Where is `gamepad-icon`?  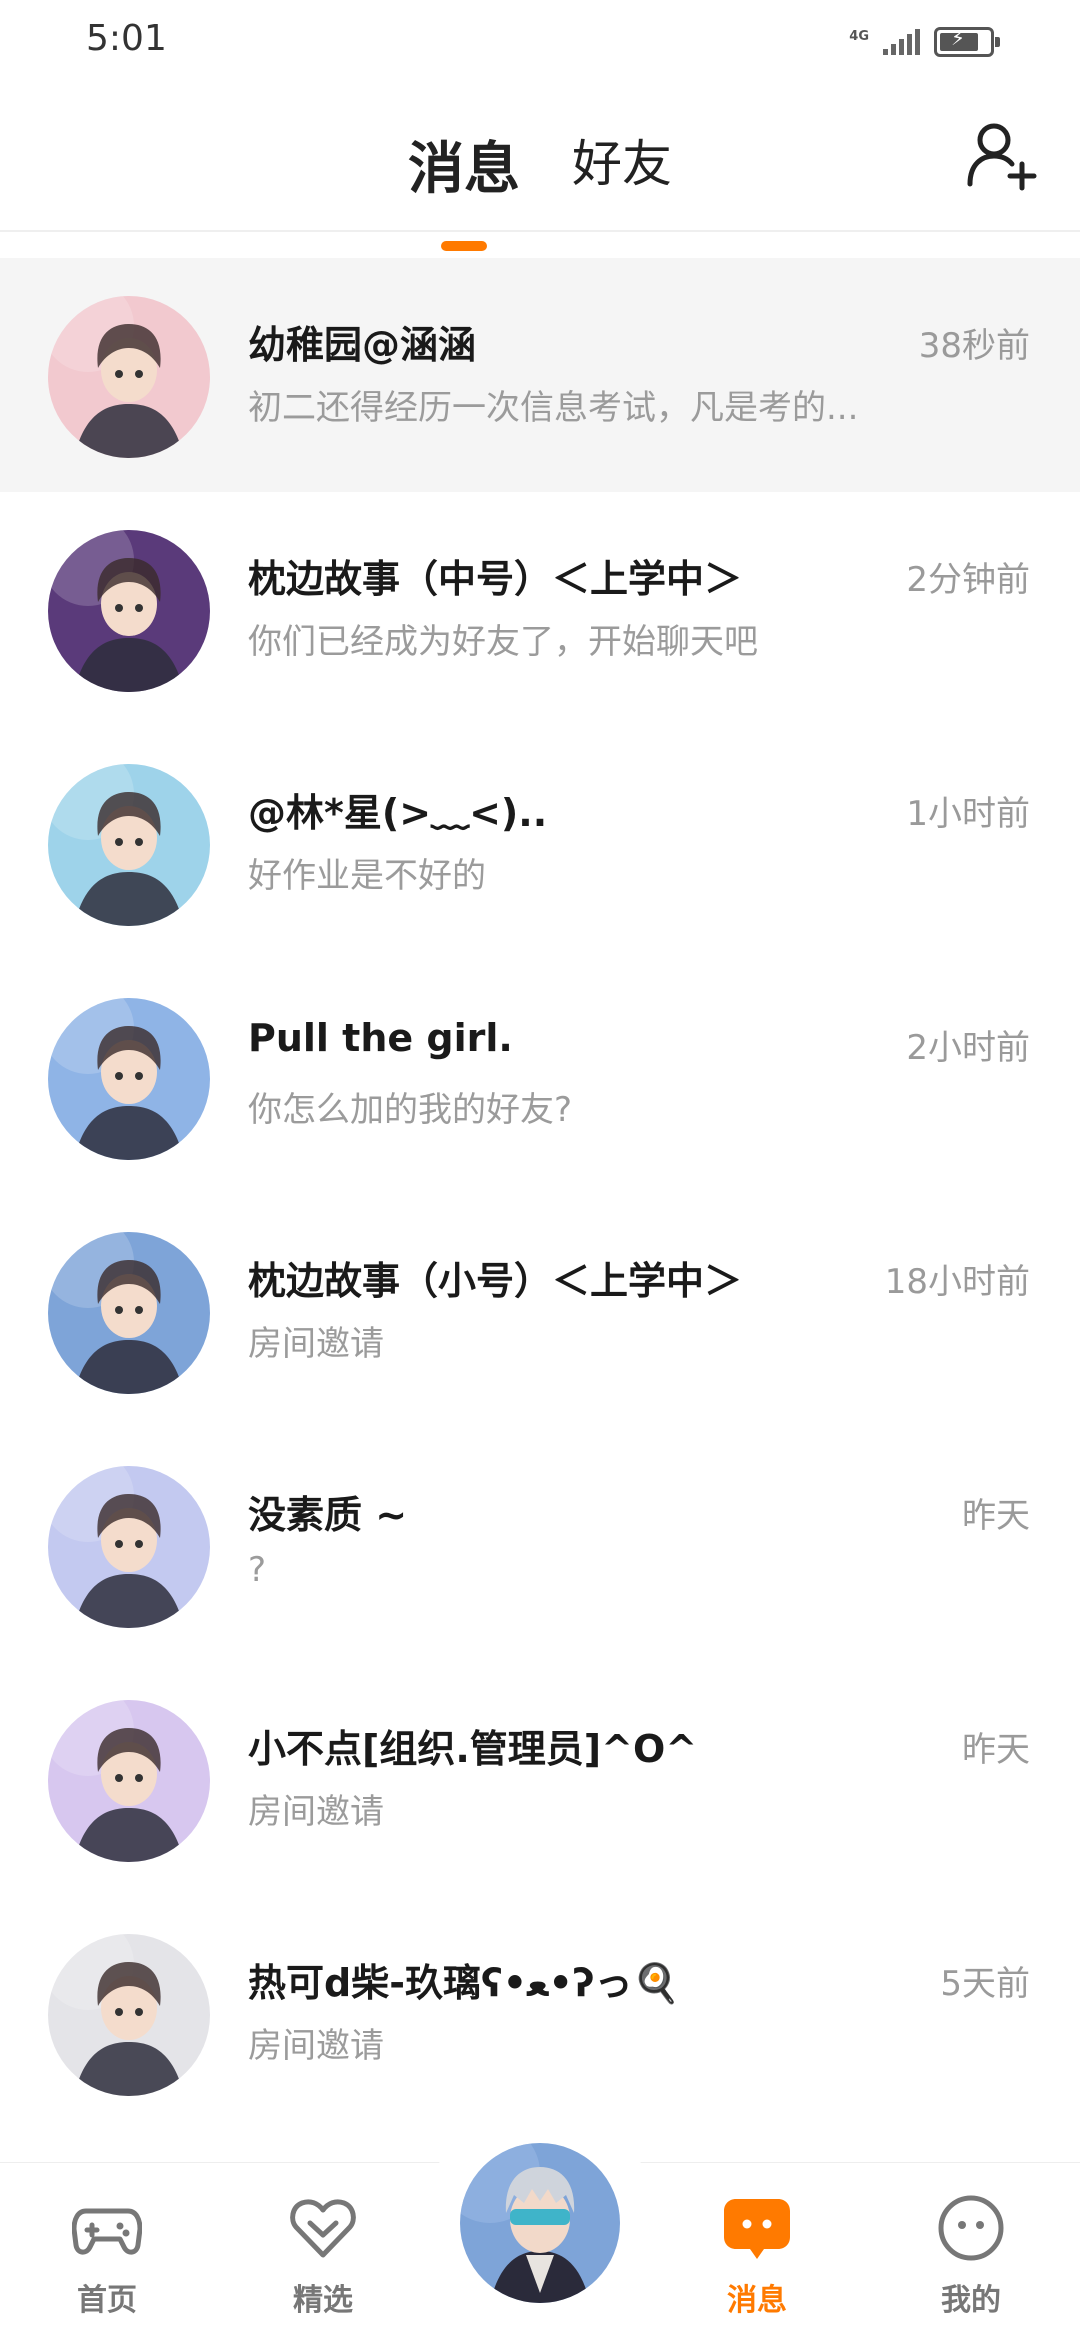
gamepad-icon is located at coordinates (107, 2228).